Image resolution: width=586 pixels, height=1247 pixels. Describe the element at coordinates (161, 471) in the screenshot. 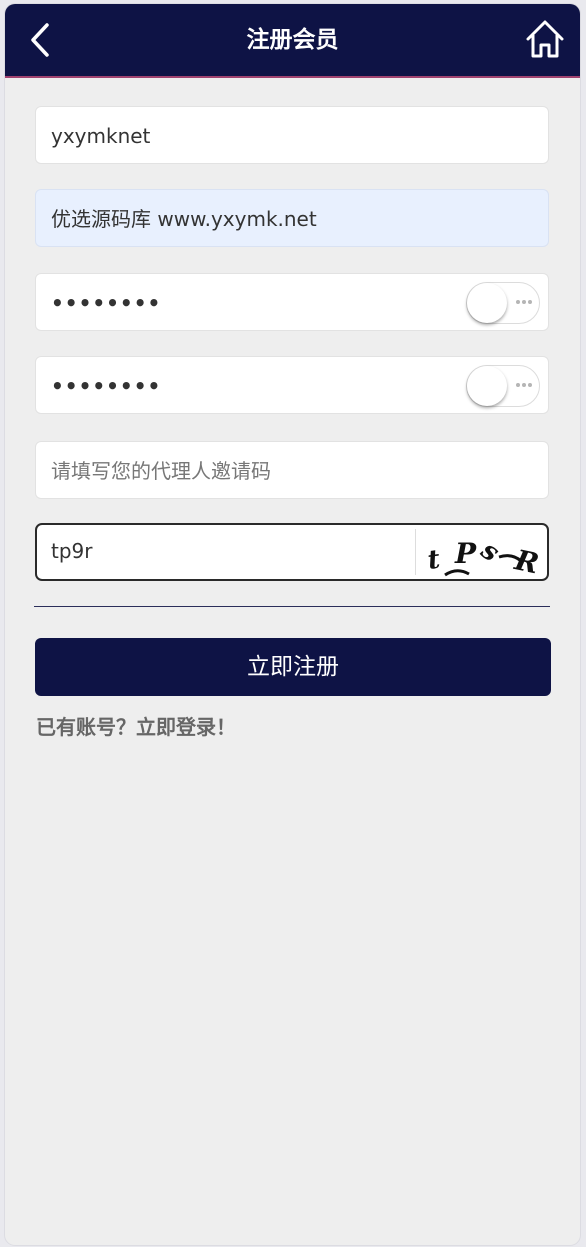

I see `invite-code-placeholder: 请填写您的代理人邀请码` at that location.